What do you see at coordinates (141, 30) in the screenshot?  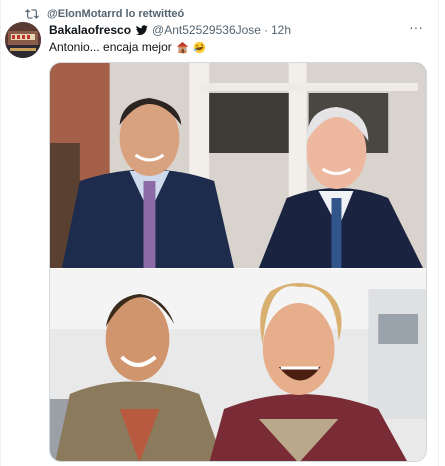 I see `twitter-bird-icon` at bounding box center [141, 30].